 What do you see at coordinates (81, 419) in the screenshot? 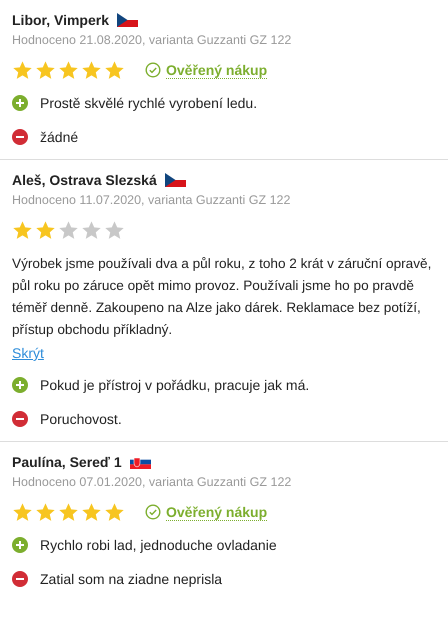
I see `con-text: Poruchovost.` at bounding box center [81, 419].